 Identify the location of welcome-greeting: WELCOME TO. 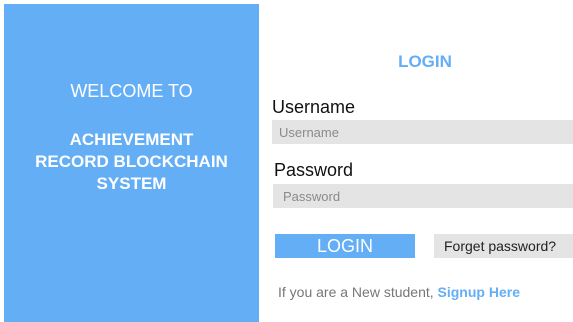
(131, 91).